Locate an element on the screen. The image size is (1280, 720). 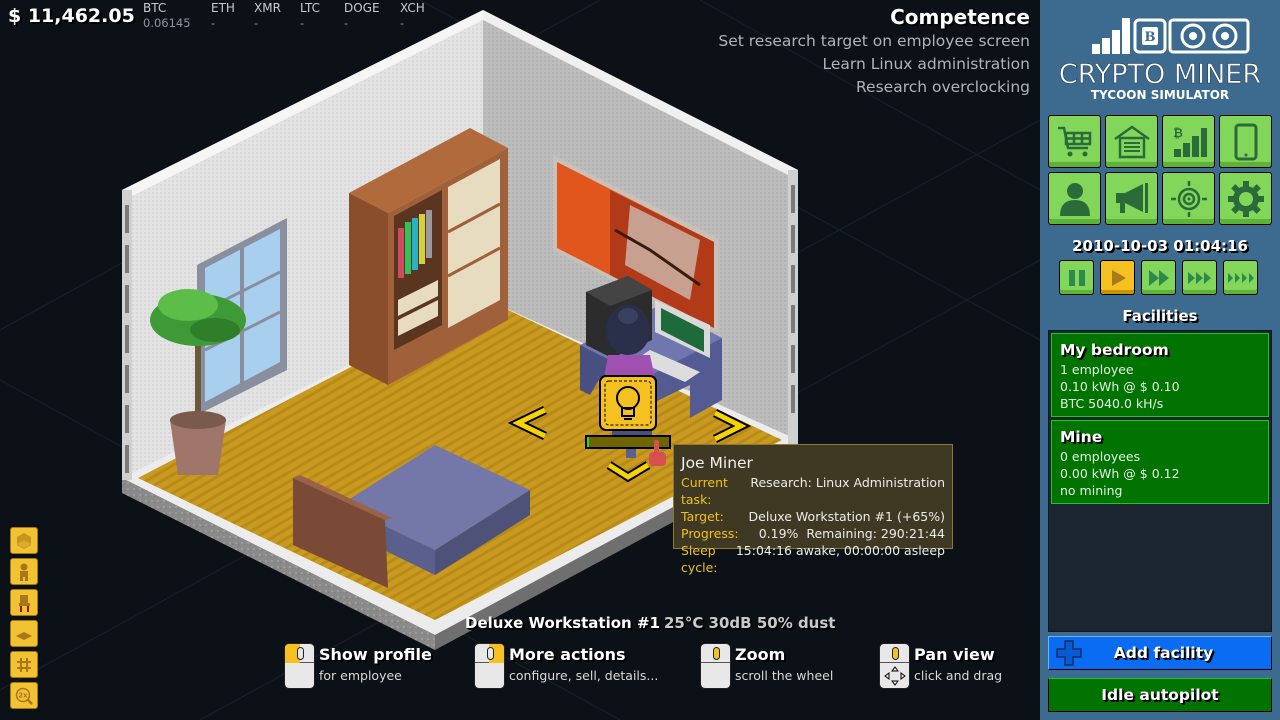
mouse-left-click-icon is located at coordinates (299, 666).